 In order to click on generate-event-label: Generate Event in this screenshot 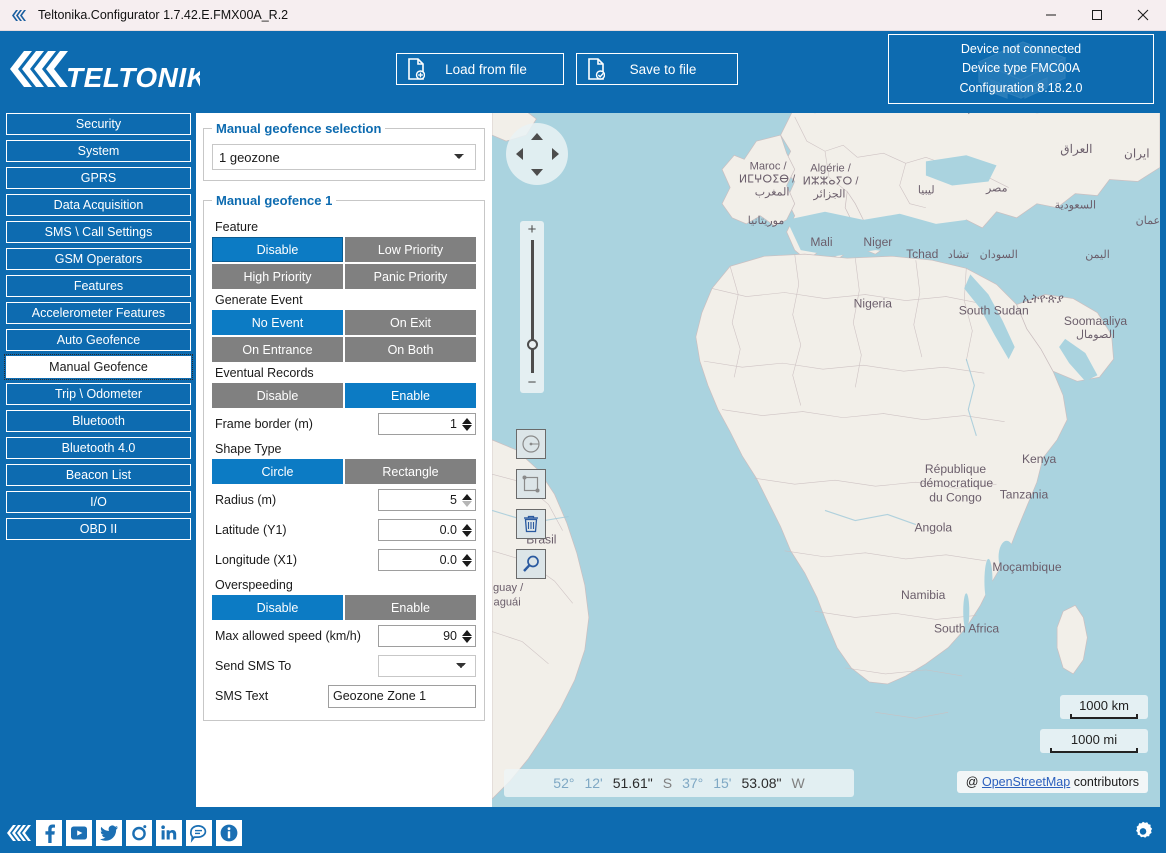, I will do `click(259, 300)`.